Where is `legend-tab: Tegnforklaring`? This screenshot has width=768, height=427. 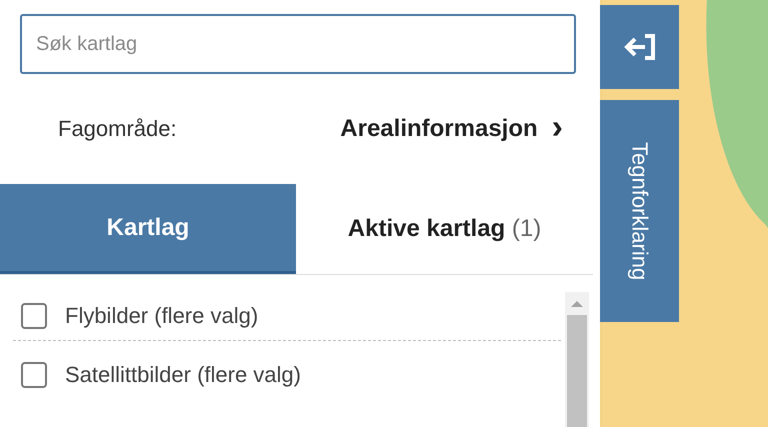 legend-tab: Tegnforklaring is located at coordinates (639, 211).